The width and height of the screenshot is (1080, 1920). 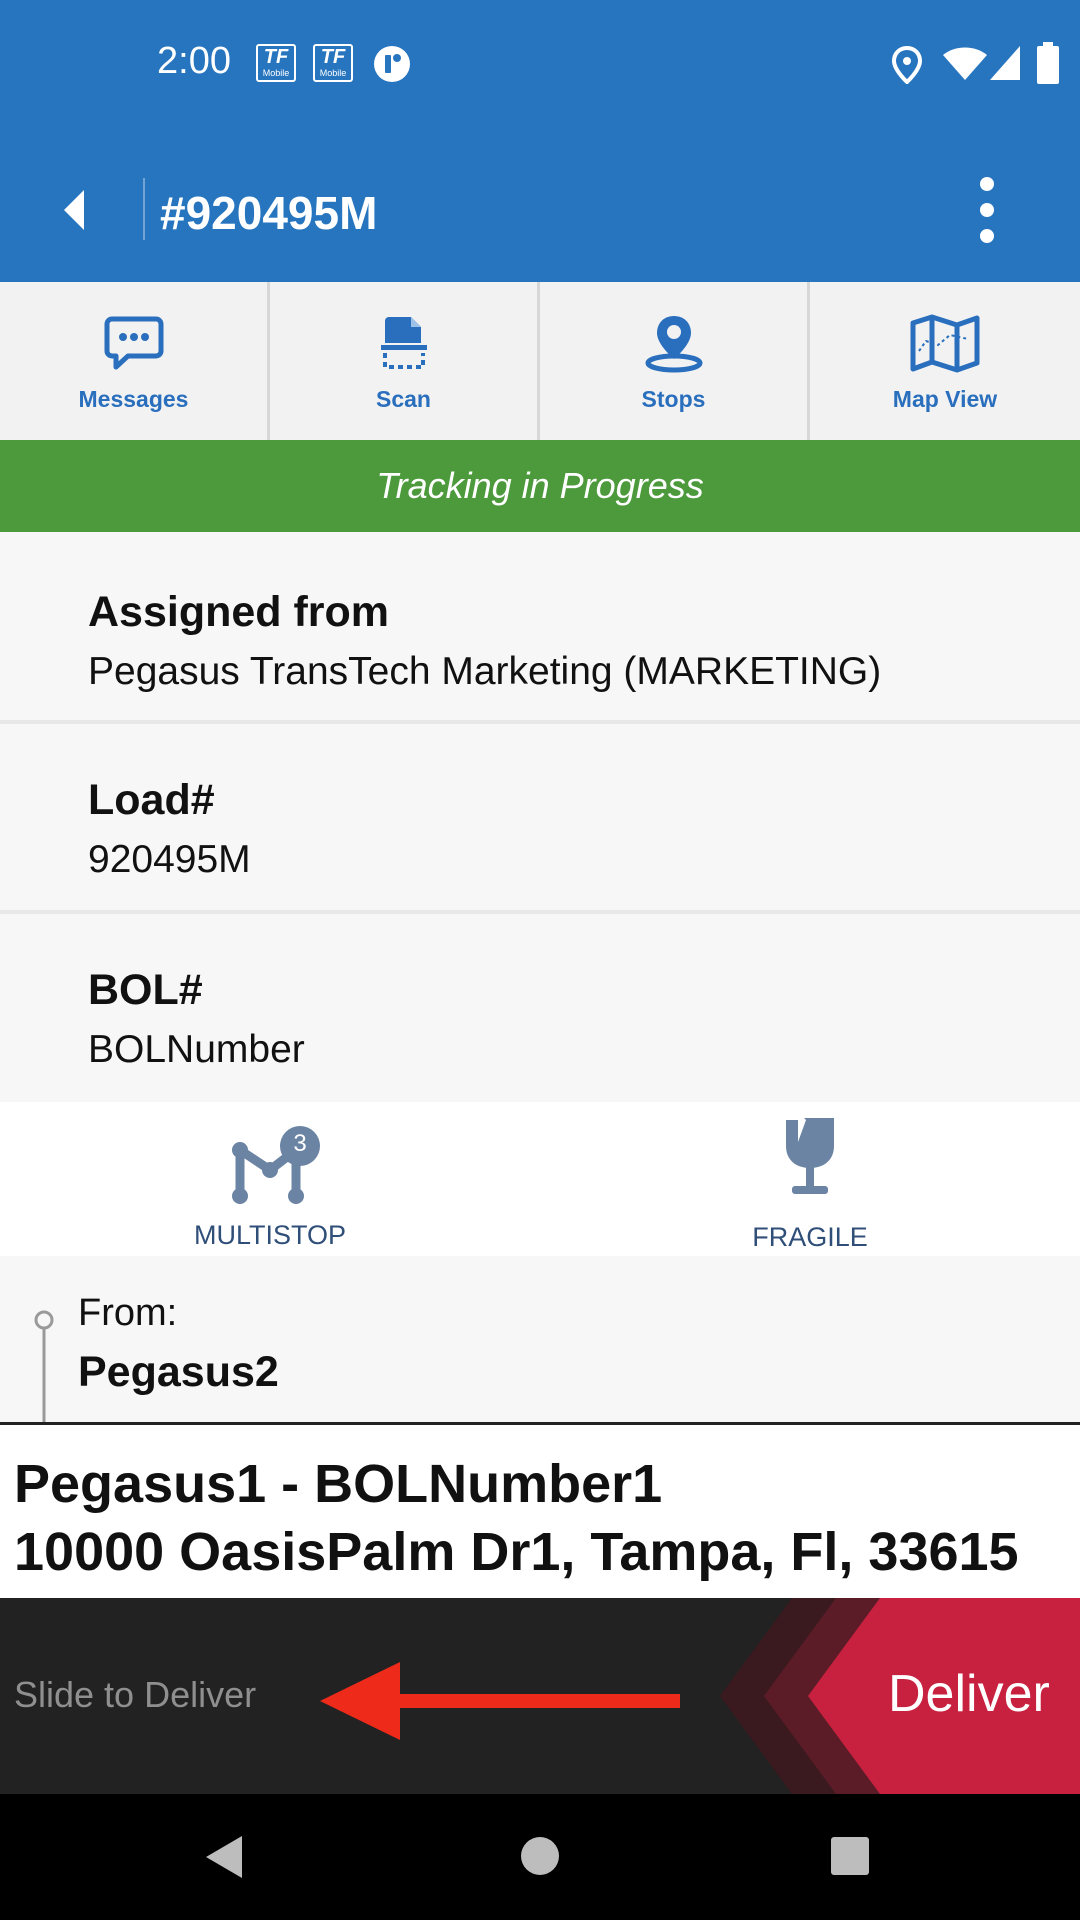 I want to click on circle-app-icon, so click(x=392, y=64).